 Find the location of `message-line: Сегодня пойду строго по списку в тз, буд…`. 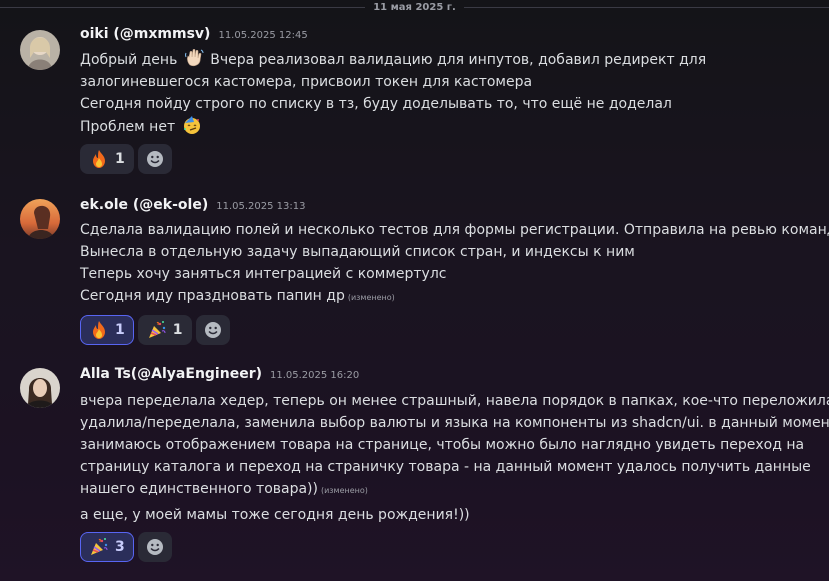

message-line: Сегодня пойду строго по списку в тз, буд… is located at coordinates (376, 104).